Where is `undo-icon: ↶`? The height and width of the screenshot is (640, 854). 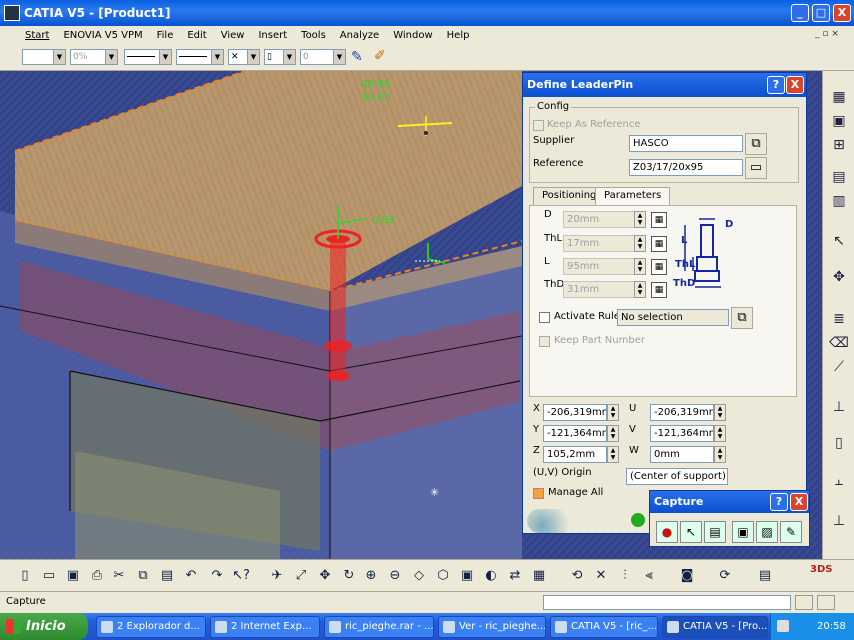 undo-icon: ↶ is located at coordinates (191, 576).